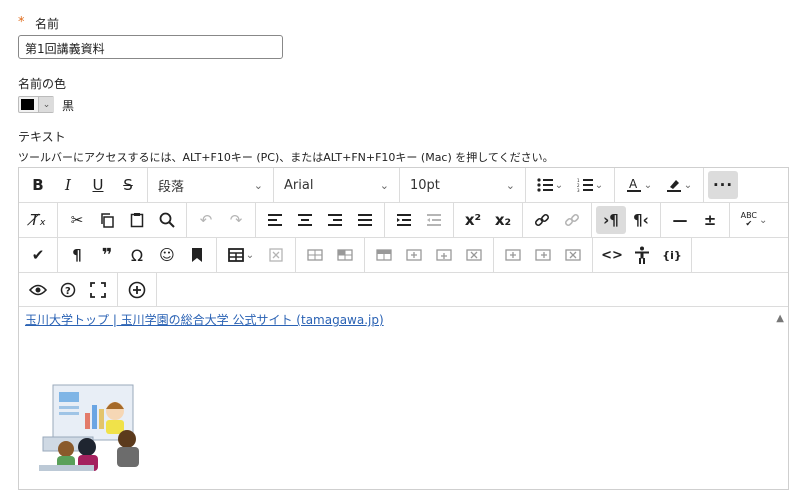 This screenshot has height=491, width=808. I want to click on toolbar-row-4: ?, so click(403, 290).